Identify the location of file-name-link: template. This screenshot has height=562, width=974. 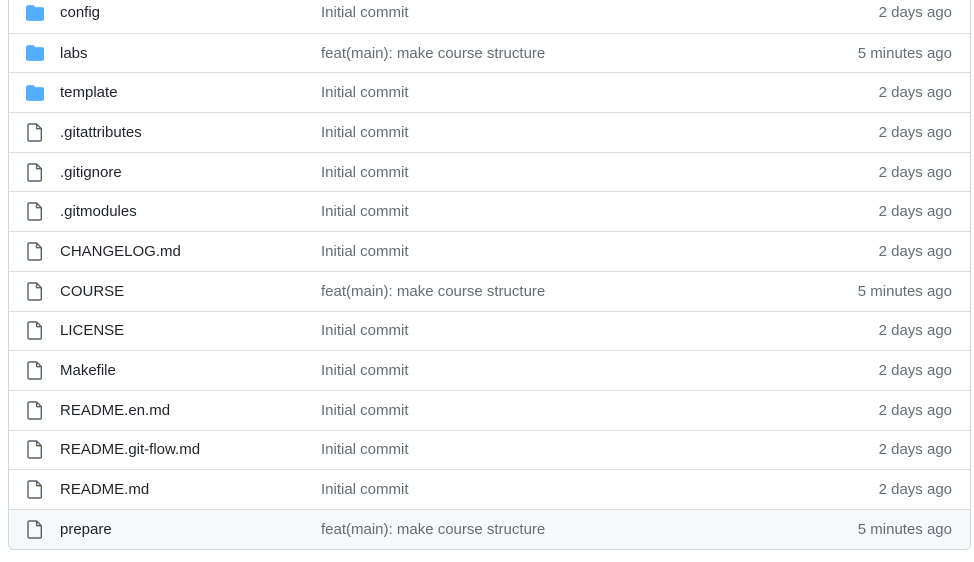
(190, 92).